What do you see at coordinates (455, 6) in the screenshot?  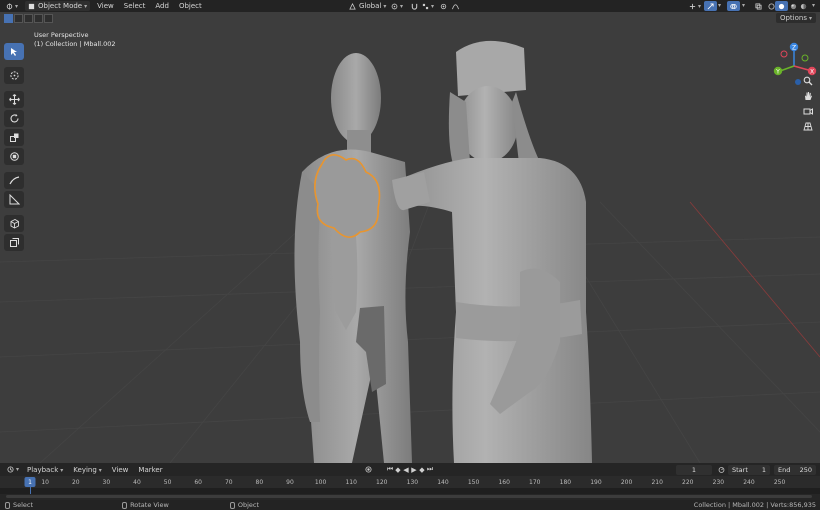 I see `proportional-falloff-dropdown` at bounding box center [455, 6].